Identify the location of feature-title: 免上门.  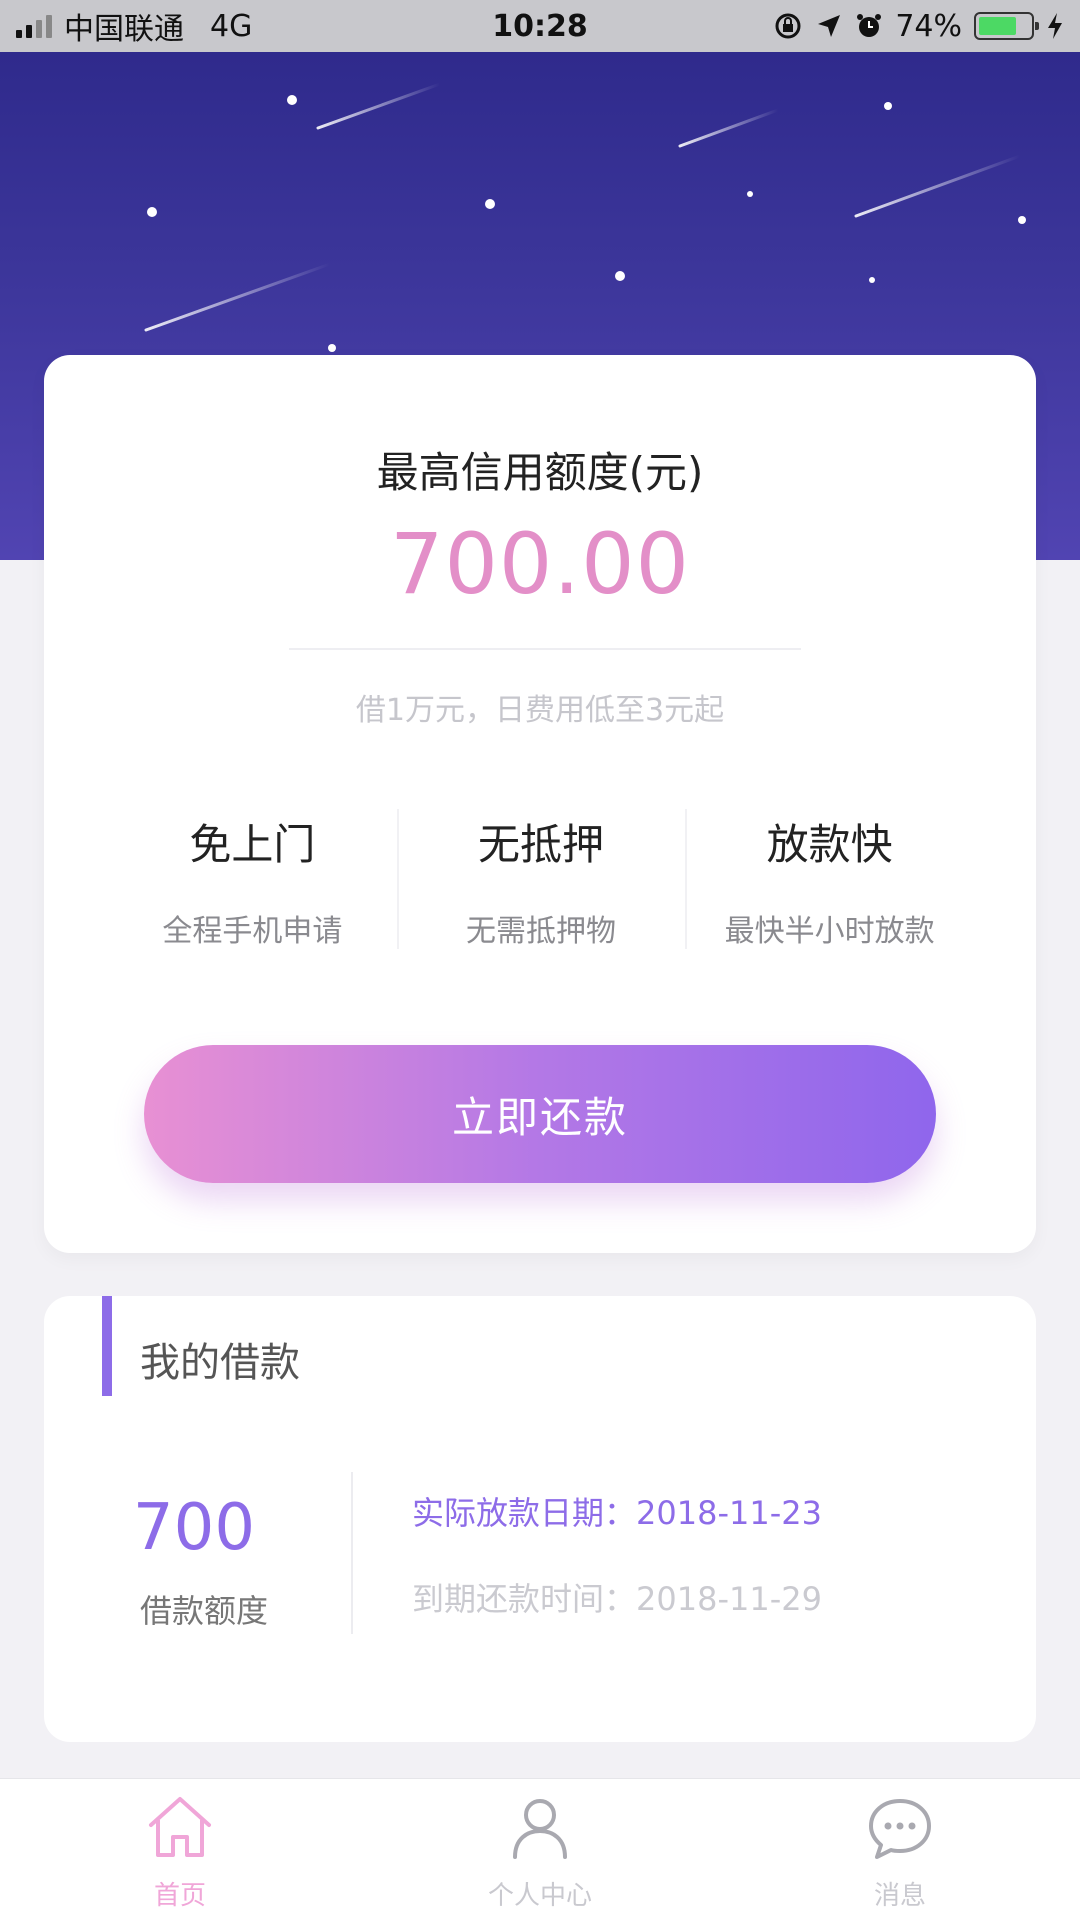
(252, 844).